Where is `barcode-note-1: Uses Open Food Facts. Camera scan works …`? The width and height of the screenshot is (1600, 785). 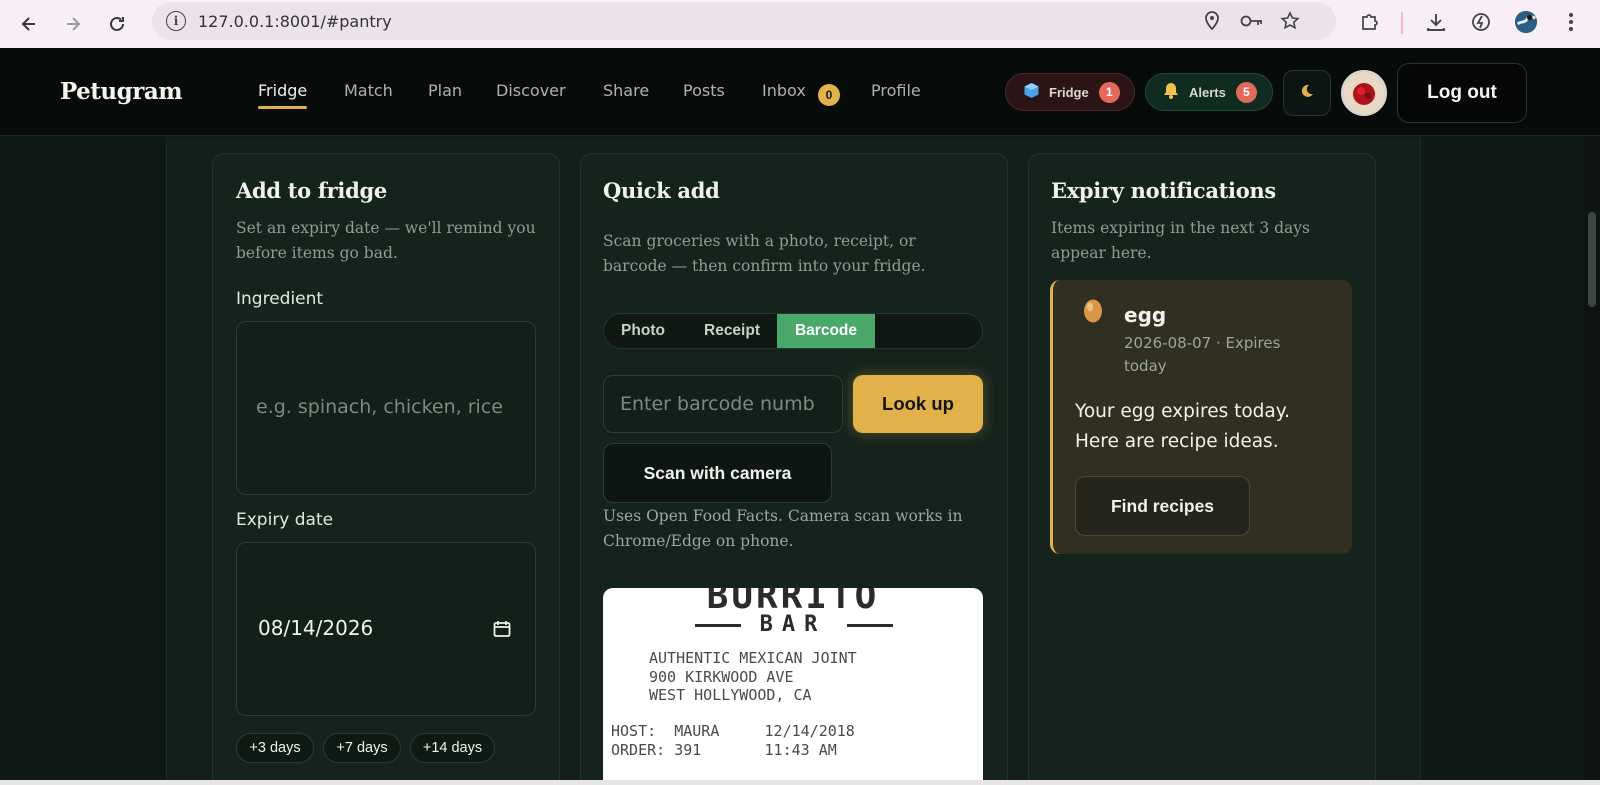
barcode-note-1: Uses Open Food Facts. Camera scan works … is located at coordinates (783, 516).